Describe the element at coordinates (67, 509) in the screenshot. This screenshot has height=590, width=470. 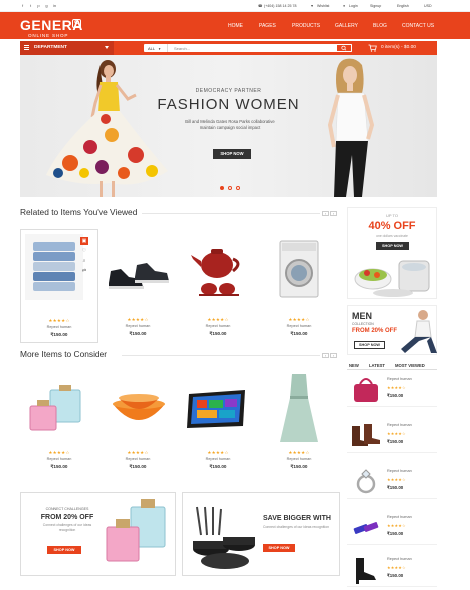
I see `banner-kicker: CONNECT CHALLENGES` at that location.